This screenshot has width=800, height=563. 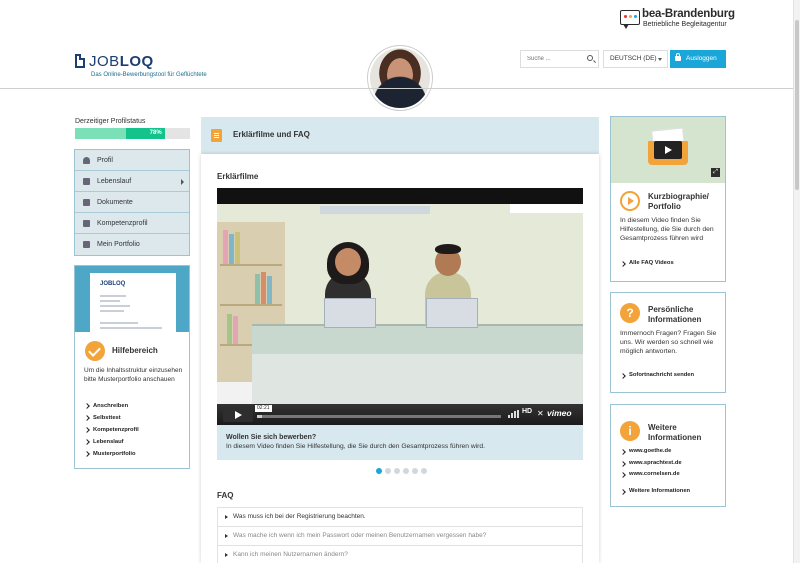 I want to click on sidebar-item-lebenslauf: Lebenslauf, so click(x=132, y=181).